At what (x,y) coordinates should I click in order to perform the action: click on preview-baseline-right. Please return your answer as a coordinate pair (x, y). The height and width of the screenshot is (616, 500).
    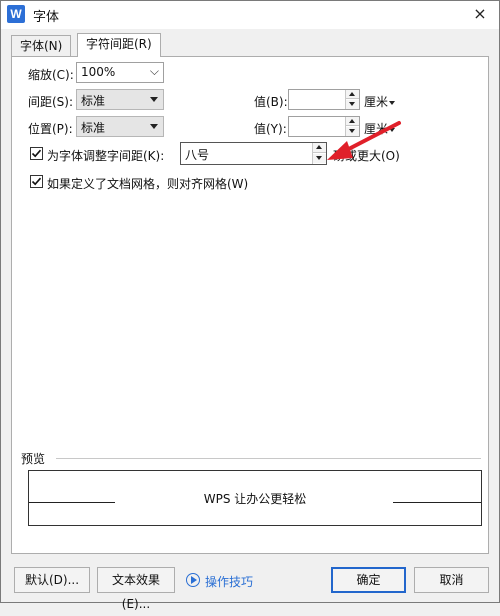
    Looking at the image, I should click on (437, 502).